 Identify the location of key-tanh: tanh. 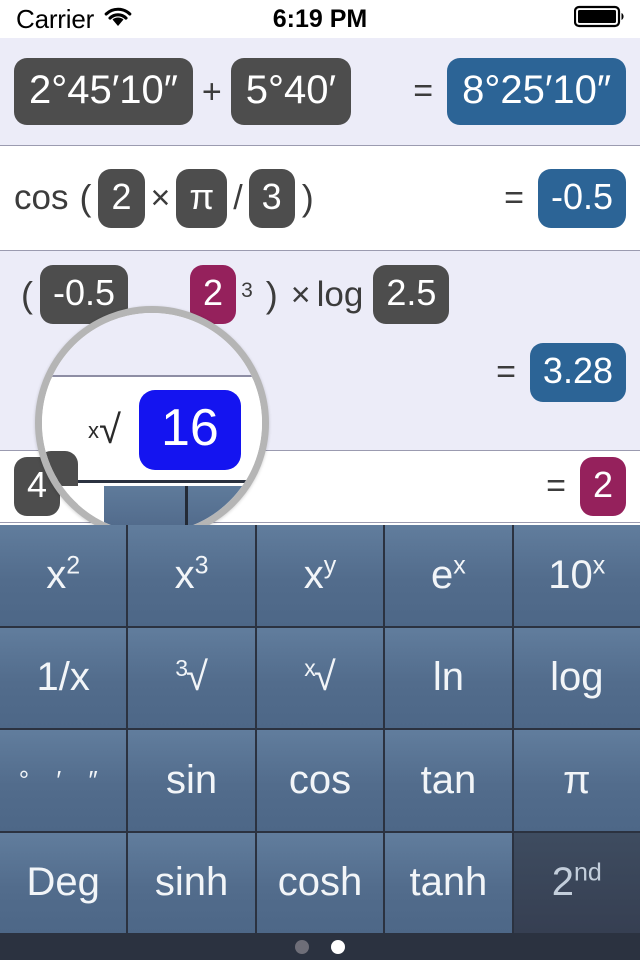
(448, 882).